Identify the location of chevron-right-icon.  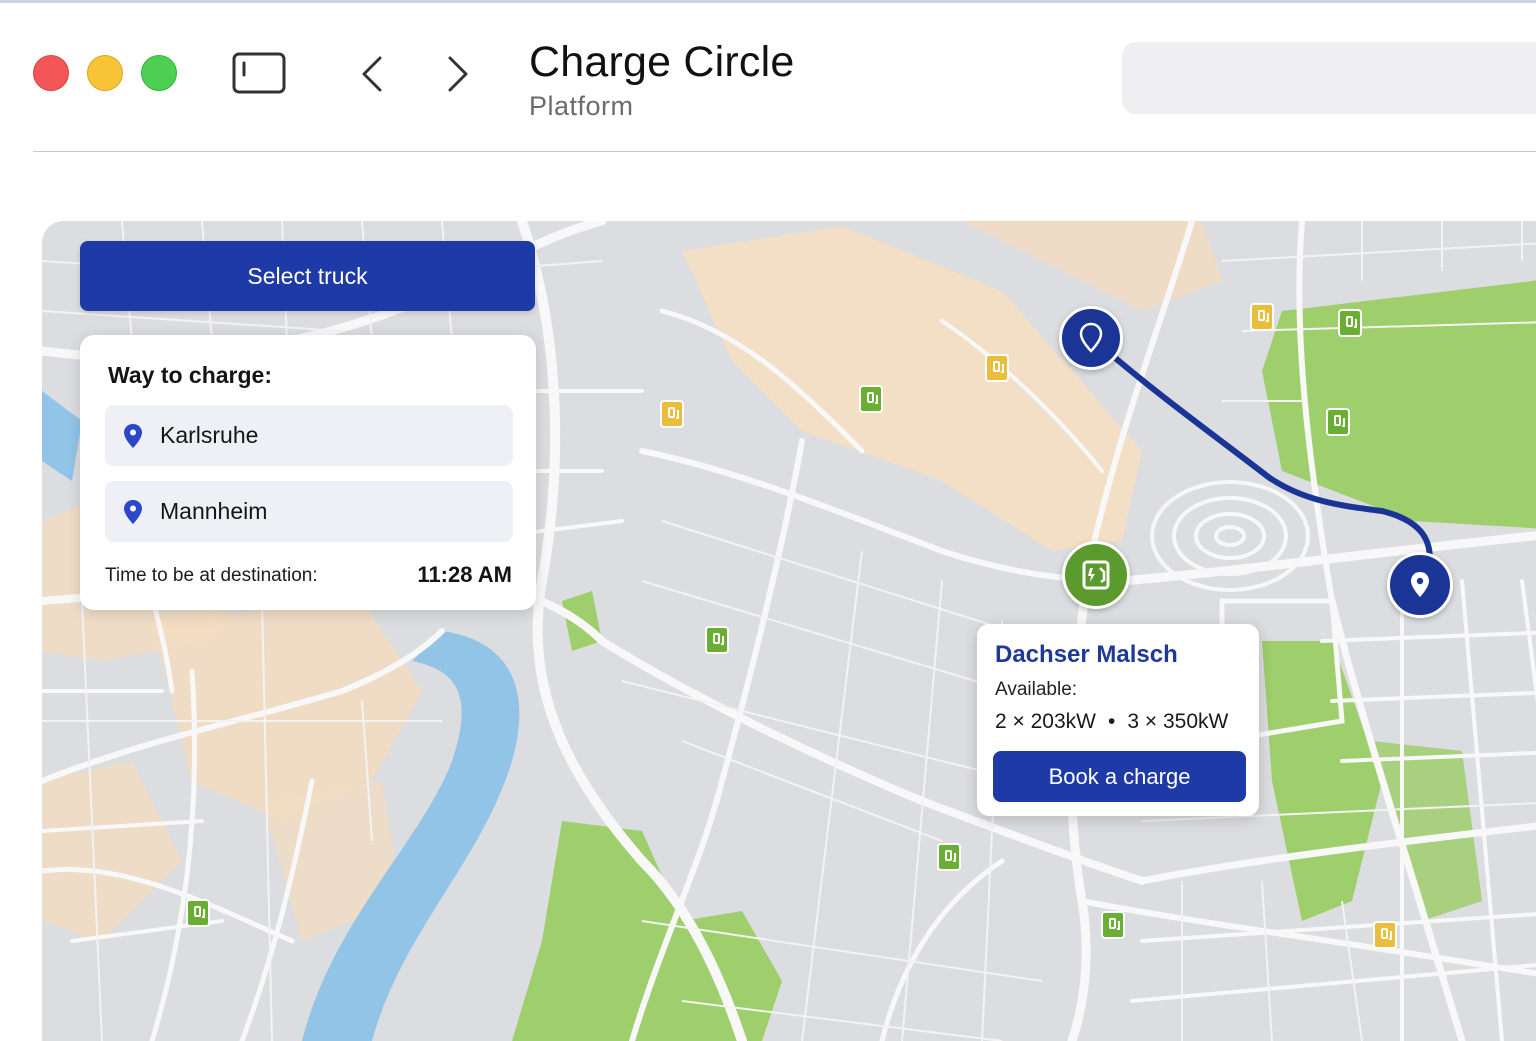
(459, 74).